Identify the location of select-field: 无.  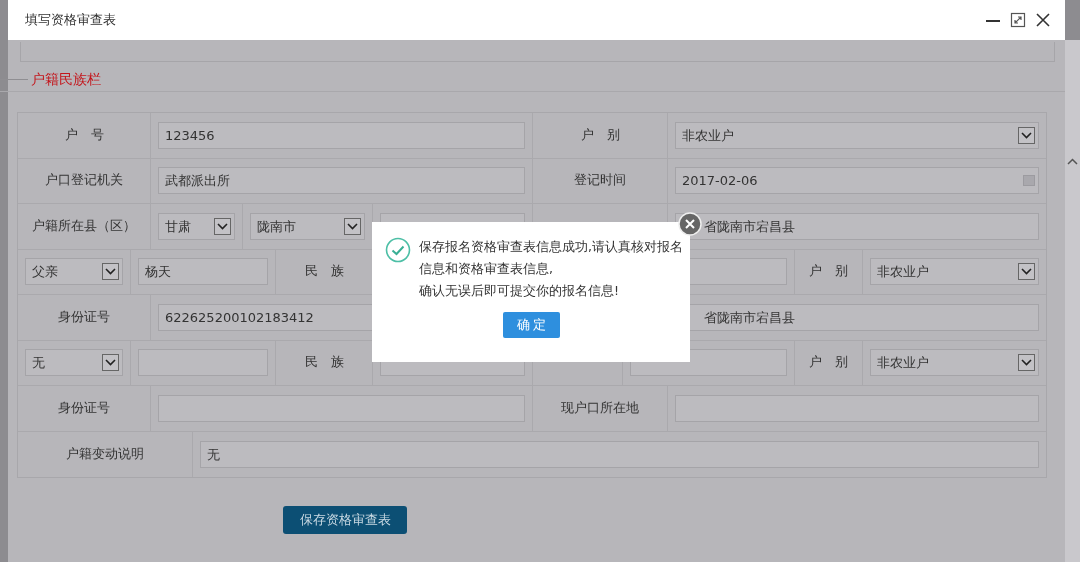
(74, 363).